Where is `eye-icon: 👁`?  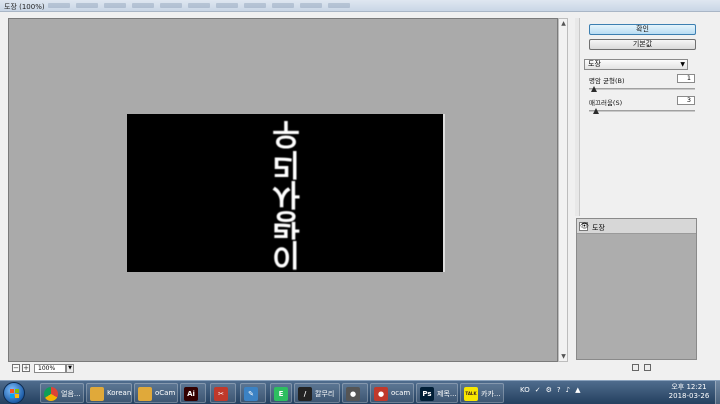 eye-icon: 👁 is located at coordinates (584, 226).